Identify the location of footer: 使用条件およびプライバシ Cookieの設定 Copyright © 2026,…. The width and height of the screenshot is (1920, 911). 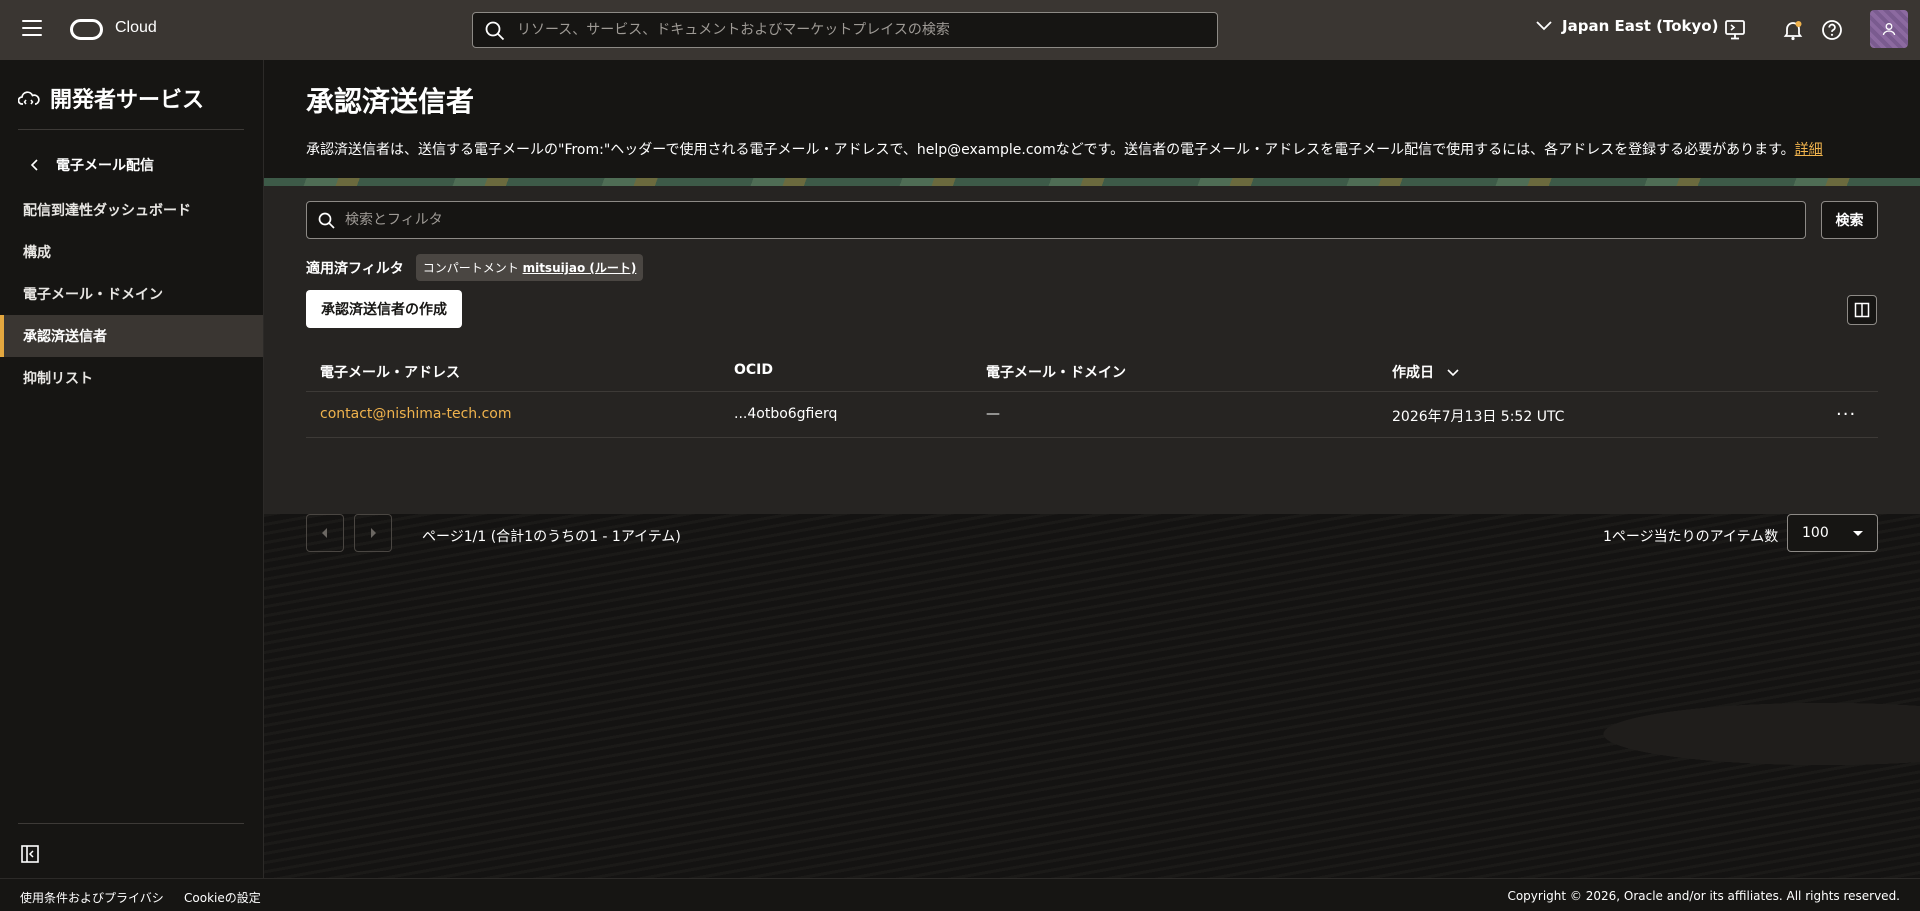
(960, 894).